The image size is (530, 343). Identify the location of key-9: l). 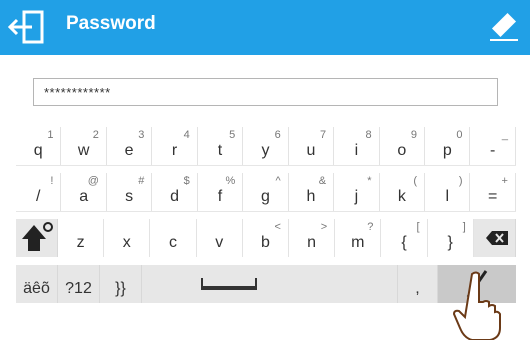
(448, 192).